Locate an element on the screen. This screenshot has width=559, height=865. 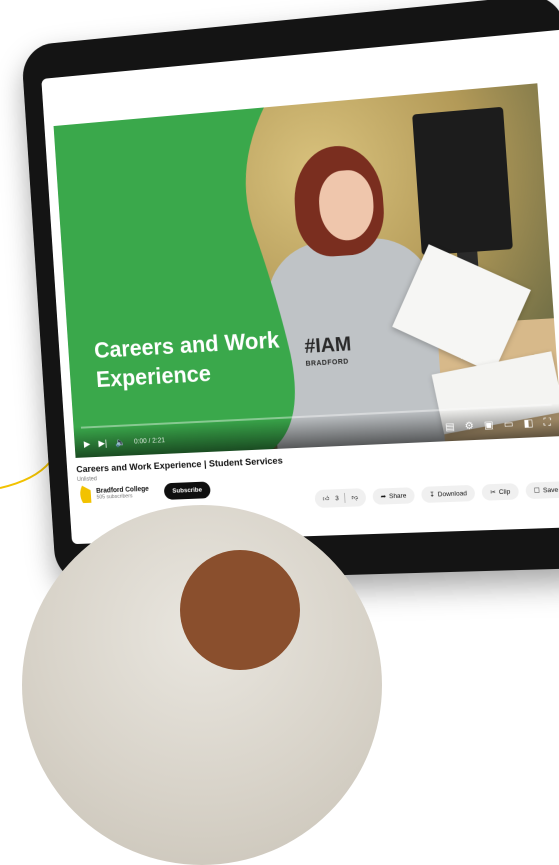
thumbs-down-icon: 👎︎ is located at coordinates (354, 497).